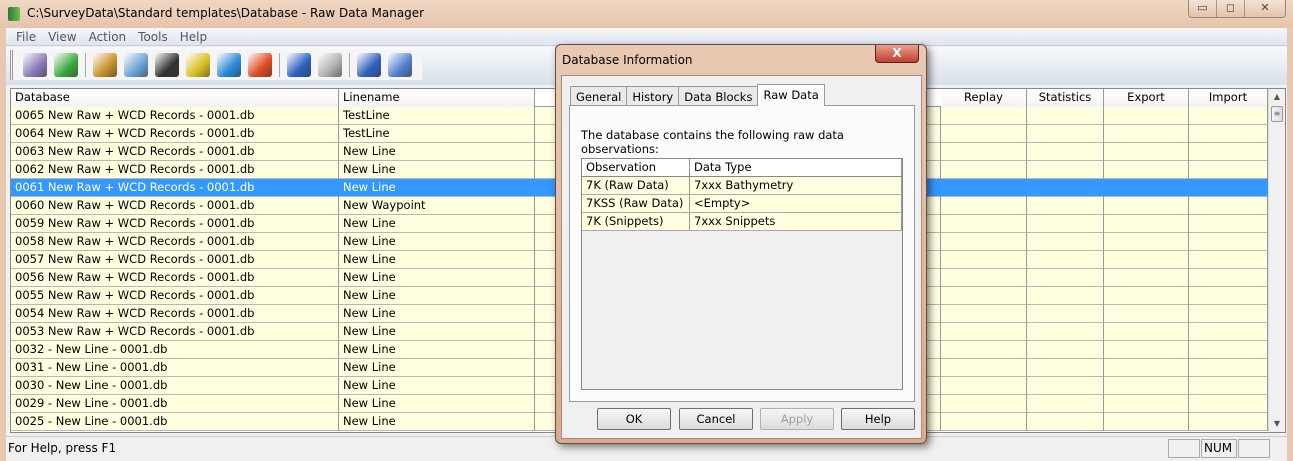 The width and height of the screenshot is (1293, 461). I want to click on column-header: Data Type, so click(796, 167).